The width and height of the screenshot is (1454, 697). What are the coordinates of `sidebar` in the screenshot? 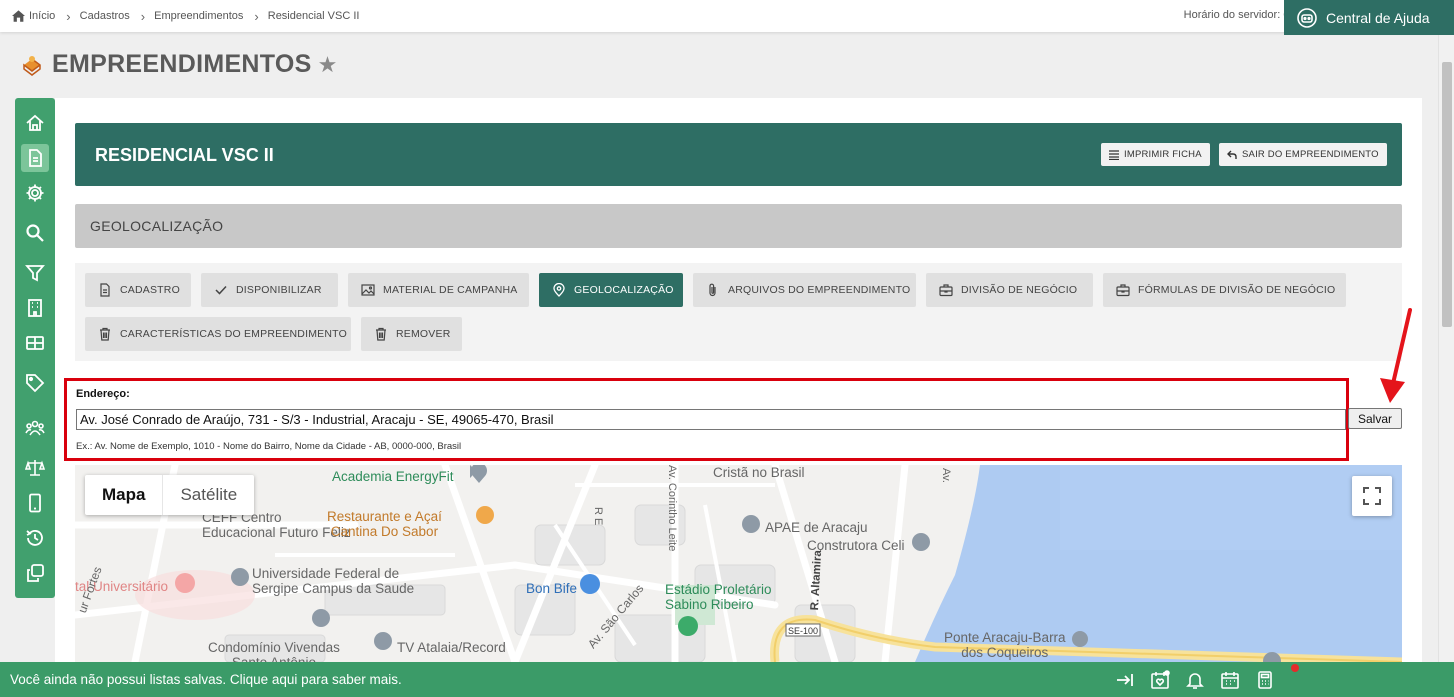 It's located at (35, 348).